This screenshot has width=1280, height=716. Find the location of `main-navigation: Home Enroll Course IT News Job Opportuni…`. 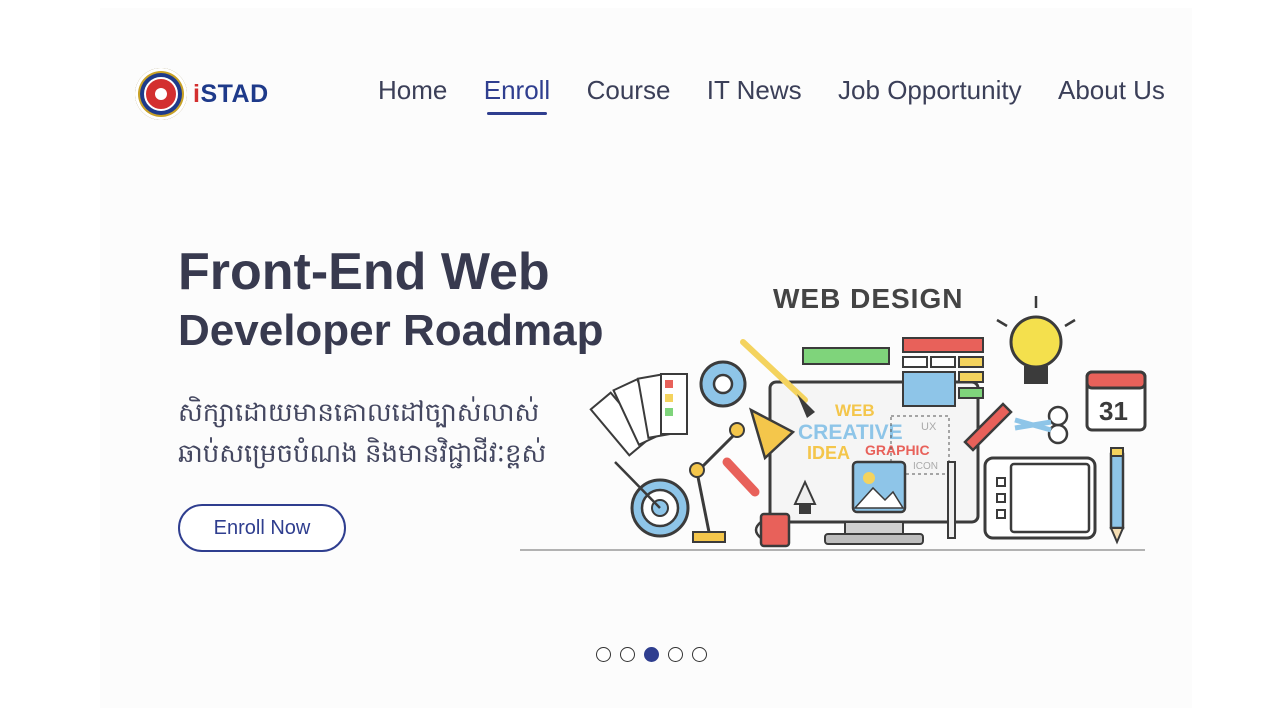

main-navigation: Home Enroll Course IT News Job Opportuni… is located at coordinates (771, 92).